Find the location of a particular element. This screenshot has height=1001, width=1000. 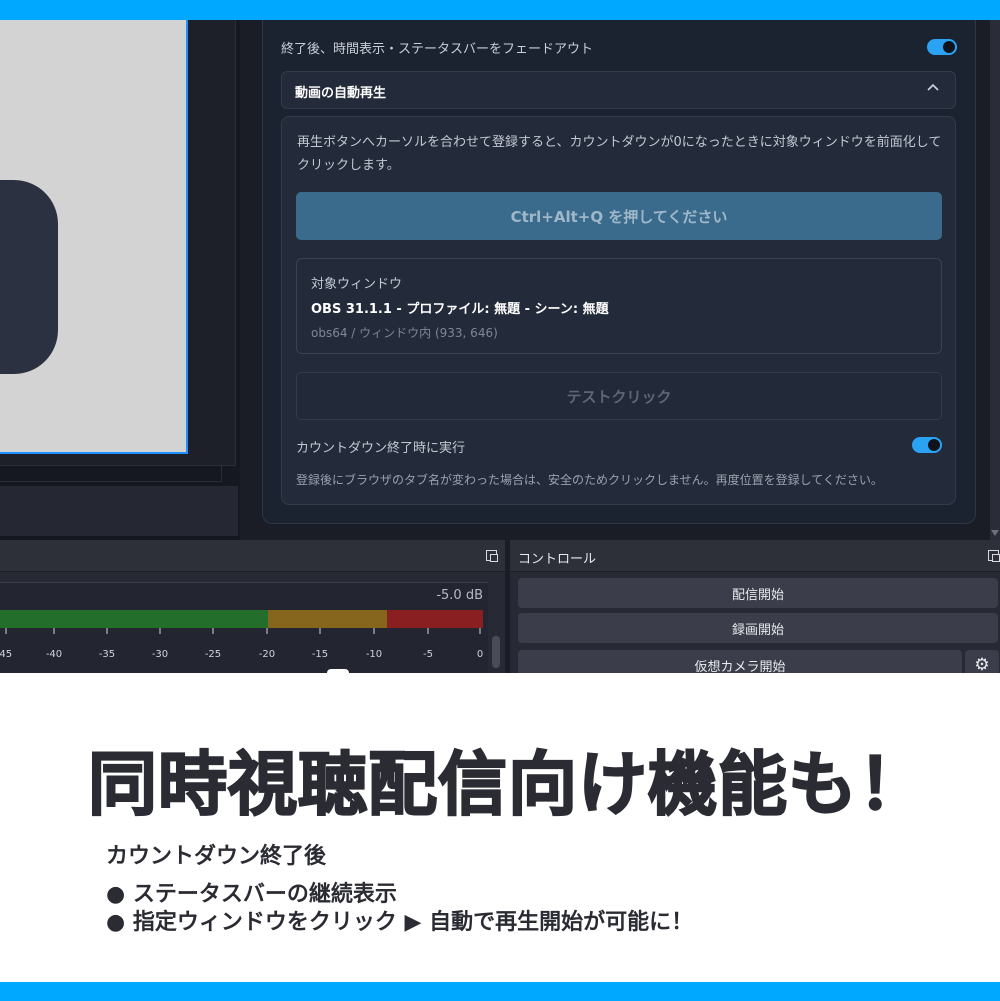

autoplay-section-header: 動画の自動再生 is located at coordinates (618, 90).